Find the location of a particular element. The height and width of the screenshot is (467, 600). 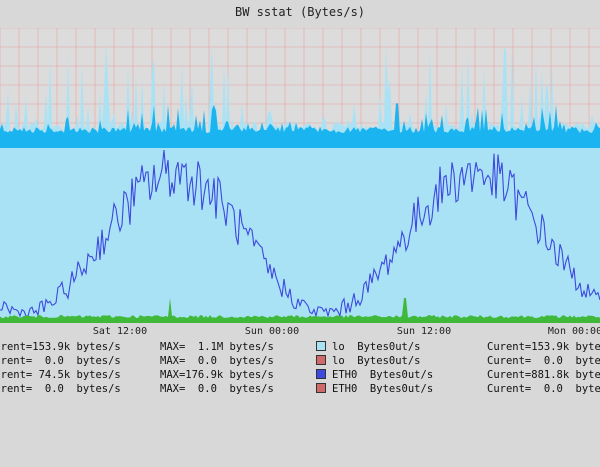

legend-current: Curent= 74.5k bytes/s is located at coordinates (60, 375).